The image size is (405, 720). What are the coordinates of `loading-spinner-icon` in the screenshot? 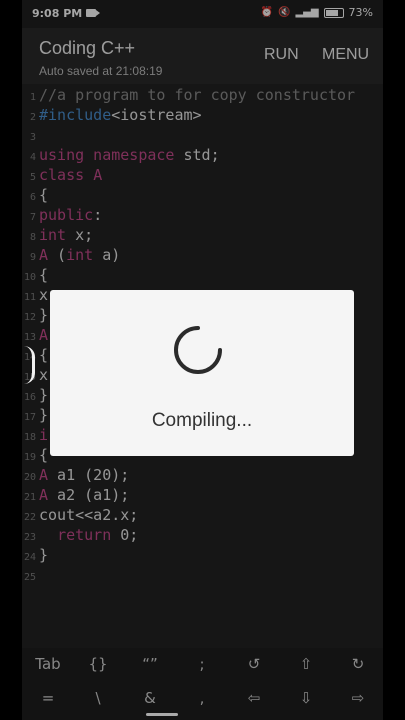 It's located at (198, 350).